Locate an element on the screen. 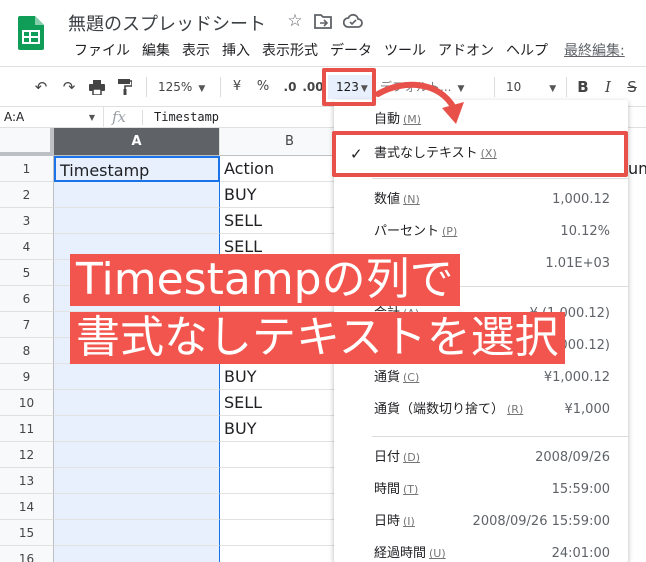 Image resolution: width=646 pixels, height=562 pixels. row-header: 4 is located at coordinates (27, 247).